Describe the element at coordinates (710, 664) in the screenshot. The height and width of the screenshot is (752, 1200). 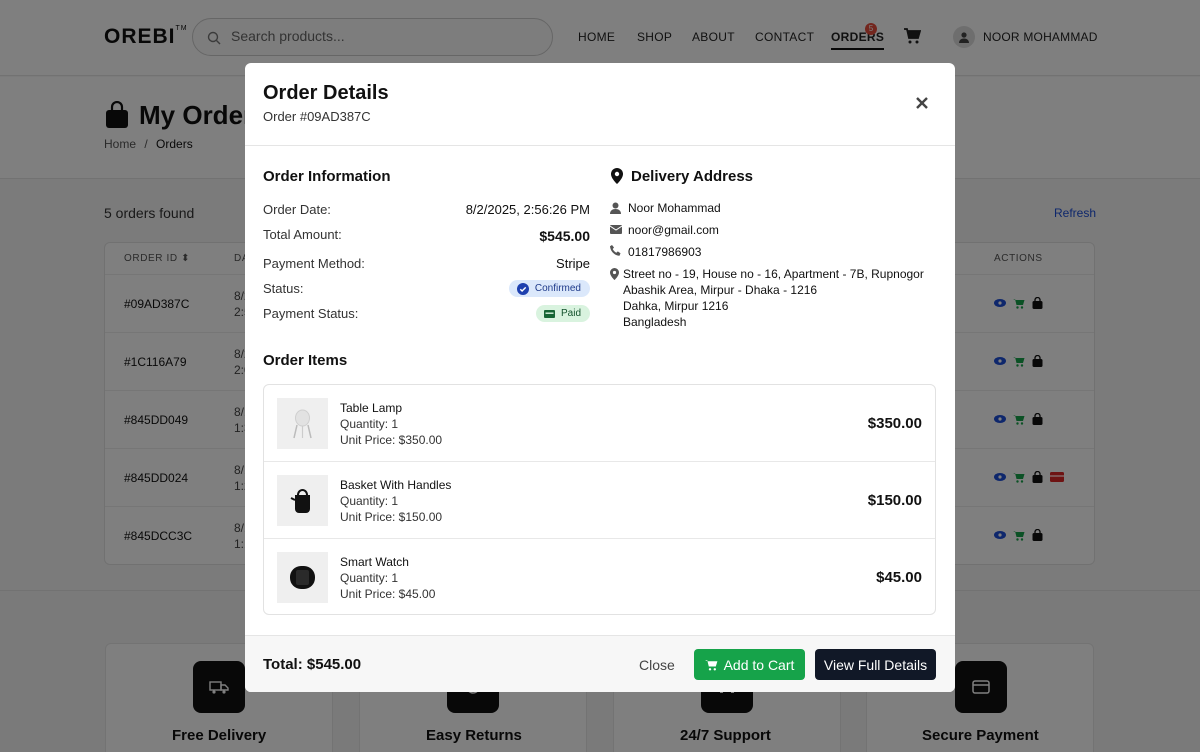
I see `cart-icon` at that location.